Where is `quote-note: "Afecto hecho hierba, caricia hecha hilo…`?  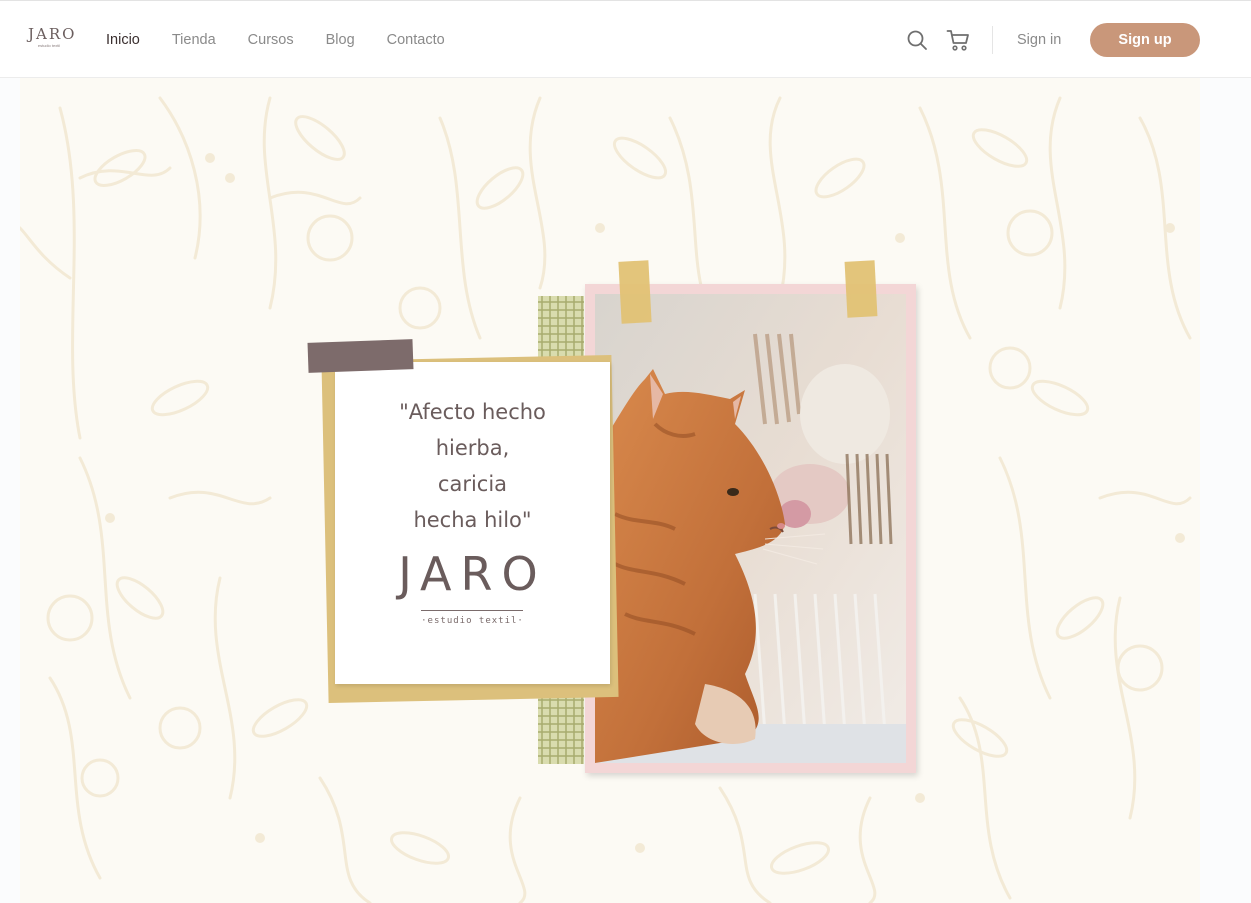
quote-note: "Afecto hecho hierba, caricia hecha hilo… is located at coordinates (472, 523).